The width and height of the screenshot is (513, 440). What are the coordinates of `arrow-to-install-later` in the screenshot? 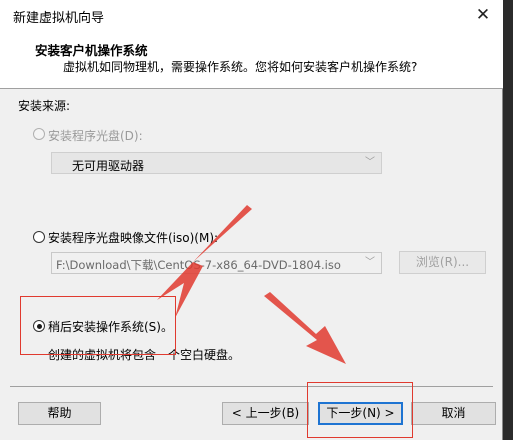 It's located at (204, 261).